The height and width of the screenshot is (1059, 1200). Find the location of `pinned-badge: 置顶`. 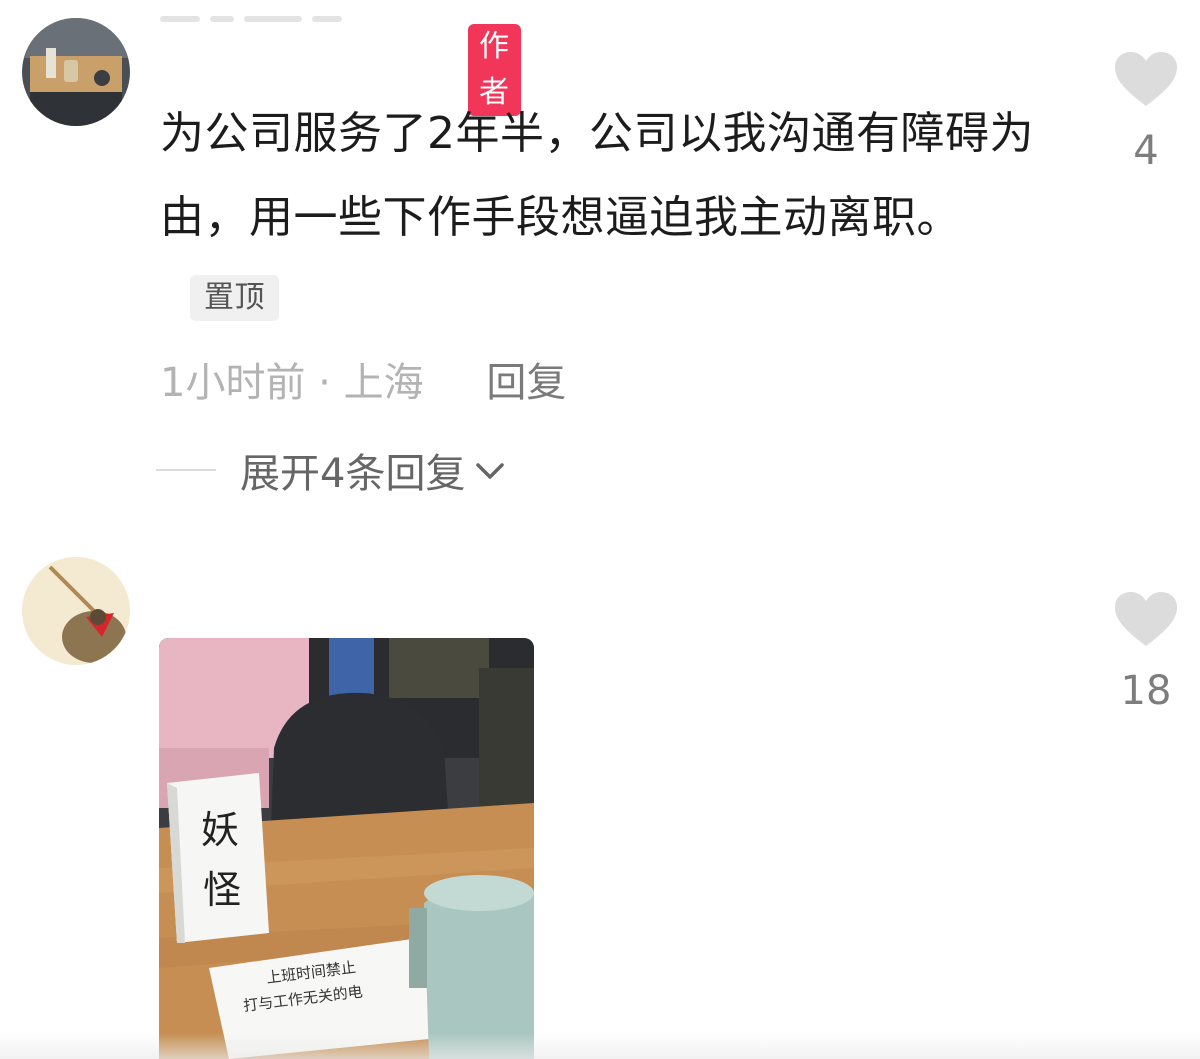

pinned-badge: 置顶 is located at coordinates (234, 298).